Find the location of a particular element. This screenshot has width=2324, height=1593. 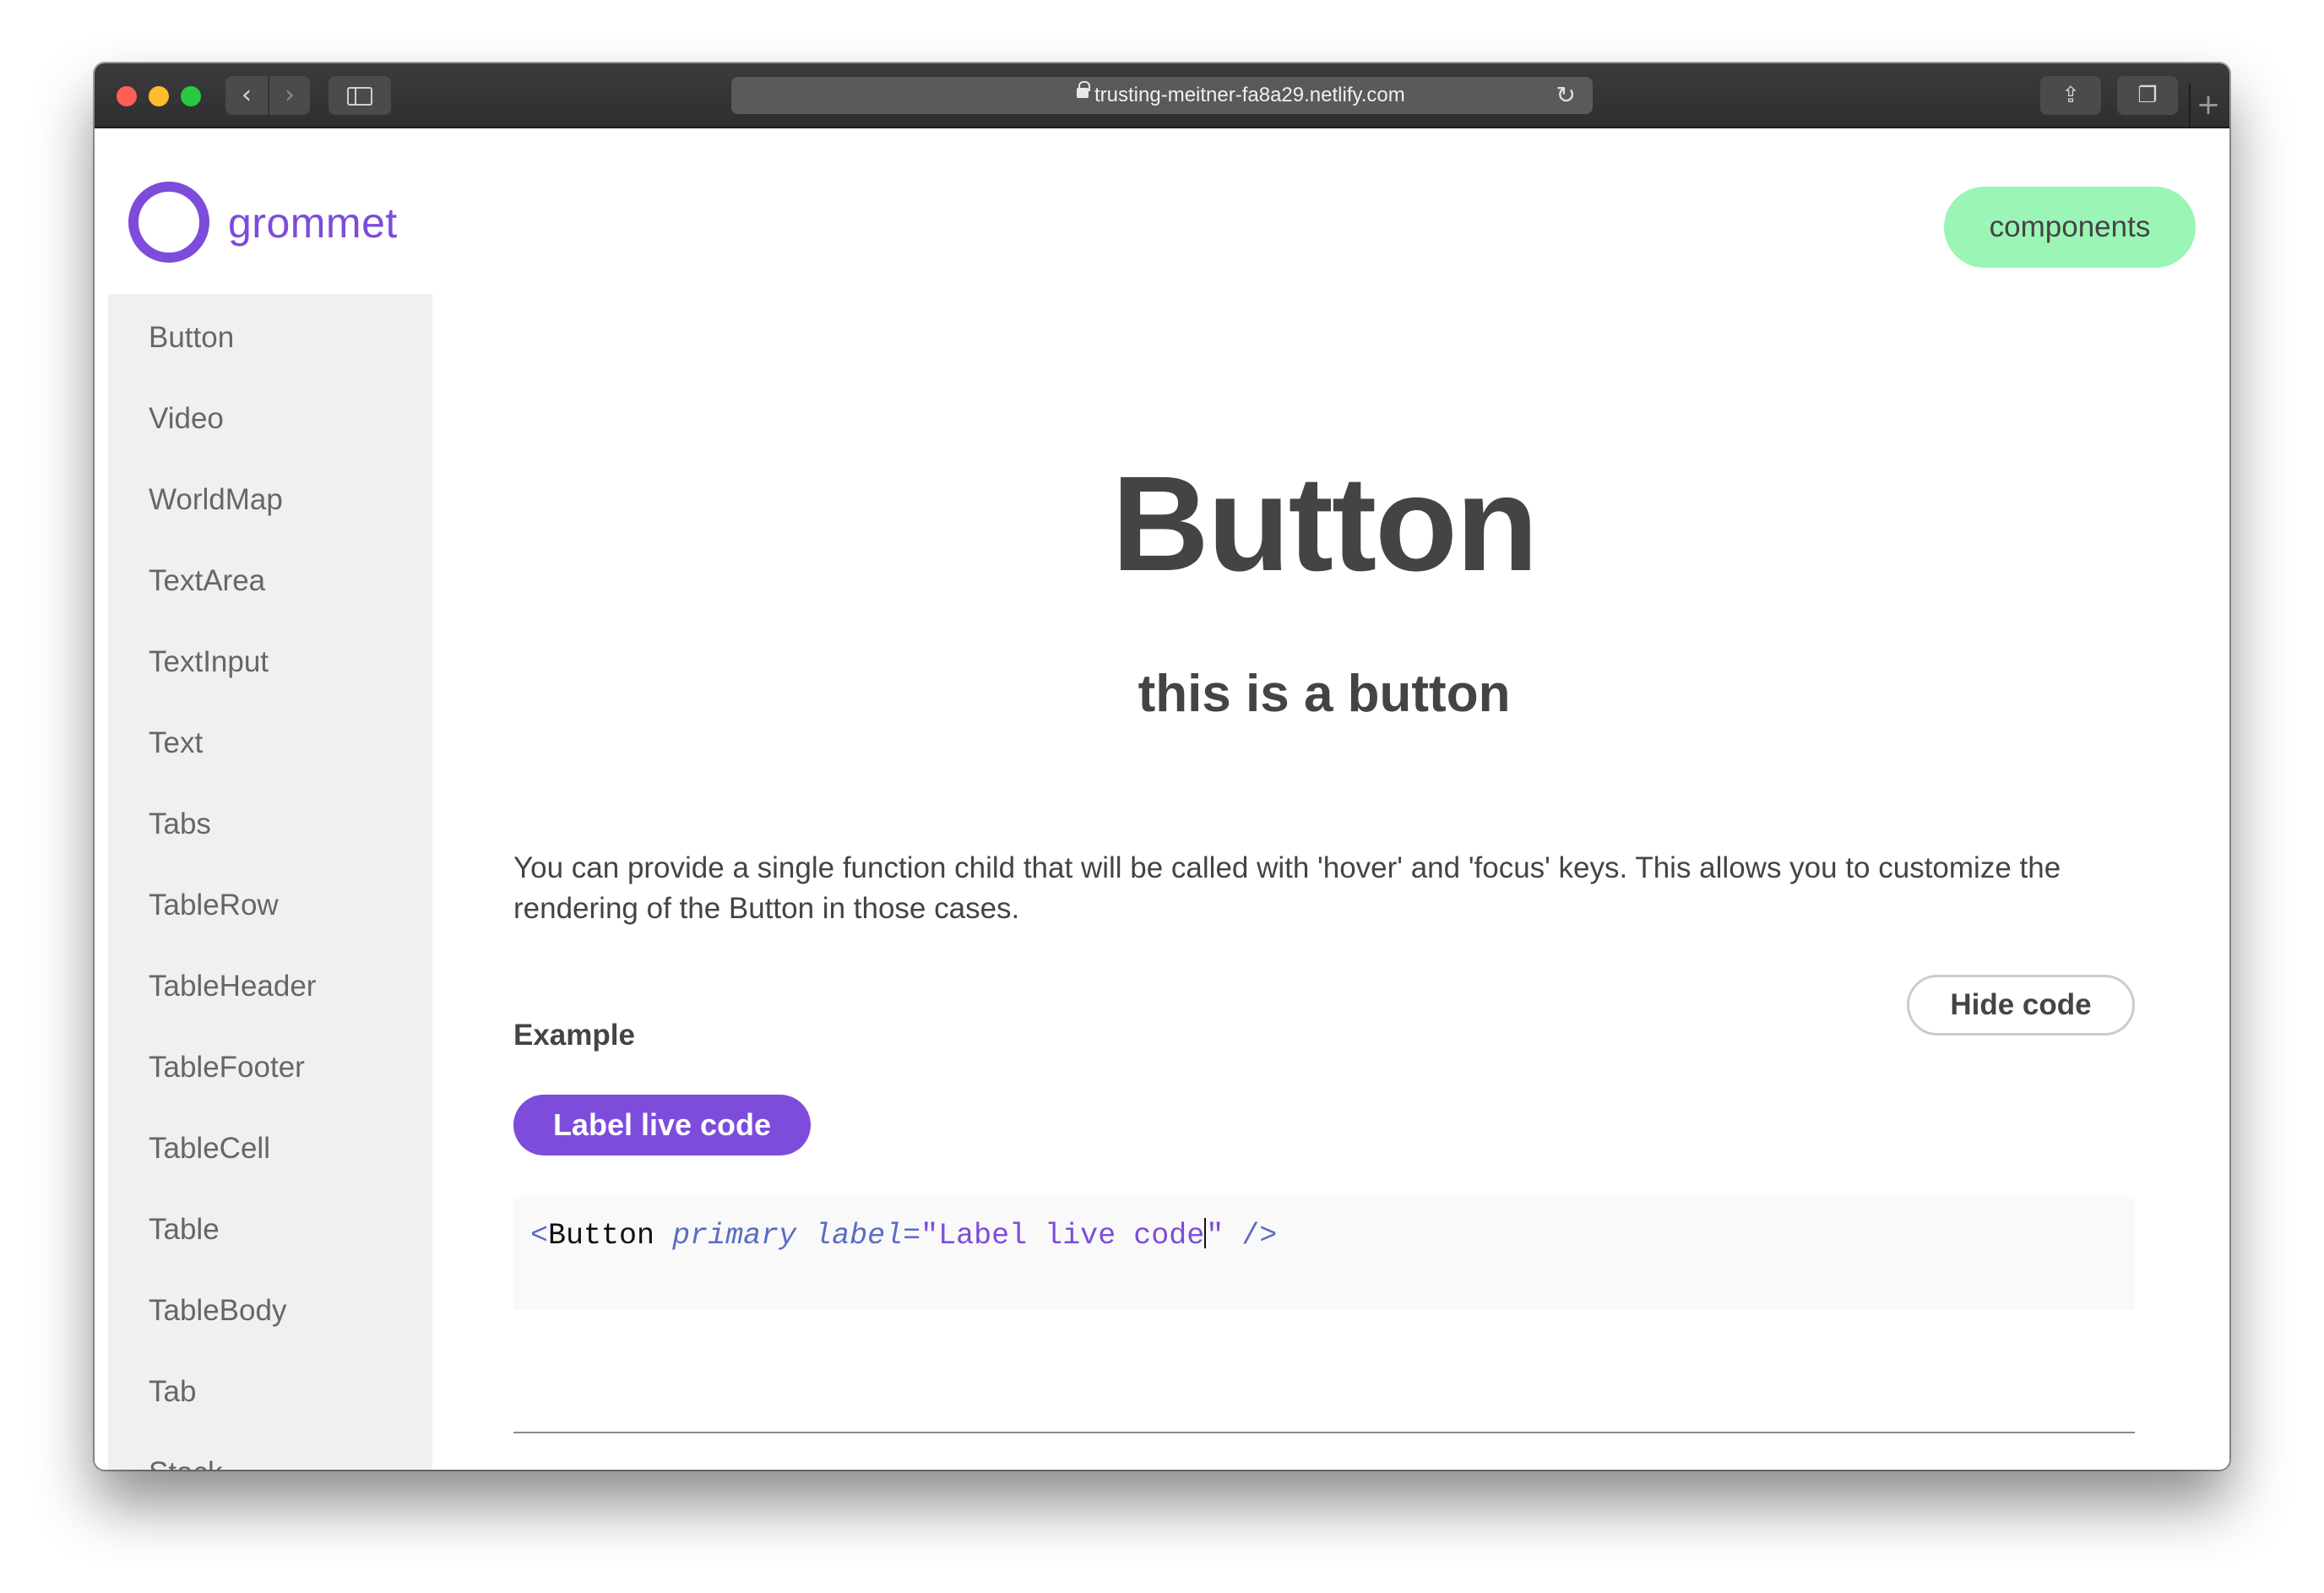

sidebar-item-tab: Tab is located at coordinates (172, 1392).